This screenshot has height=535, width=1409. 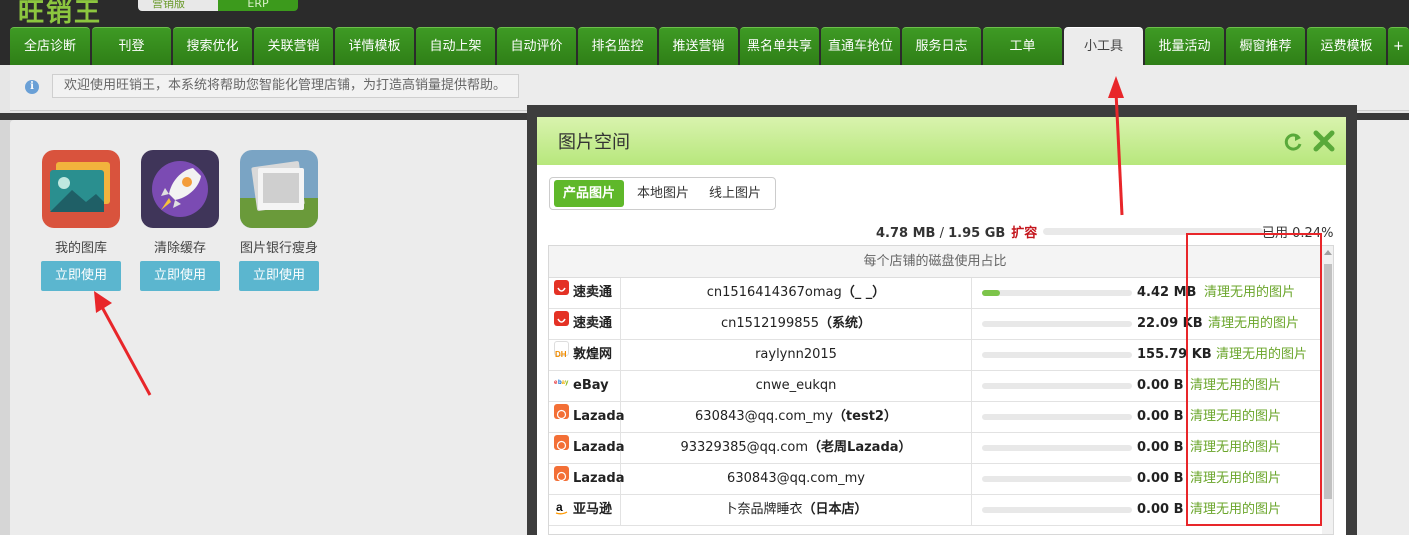 I want to click on refresh-icon, so click(x=1293, y=142).